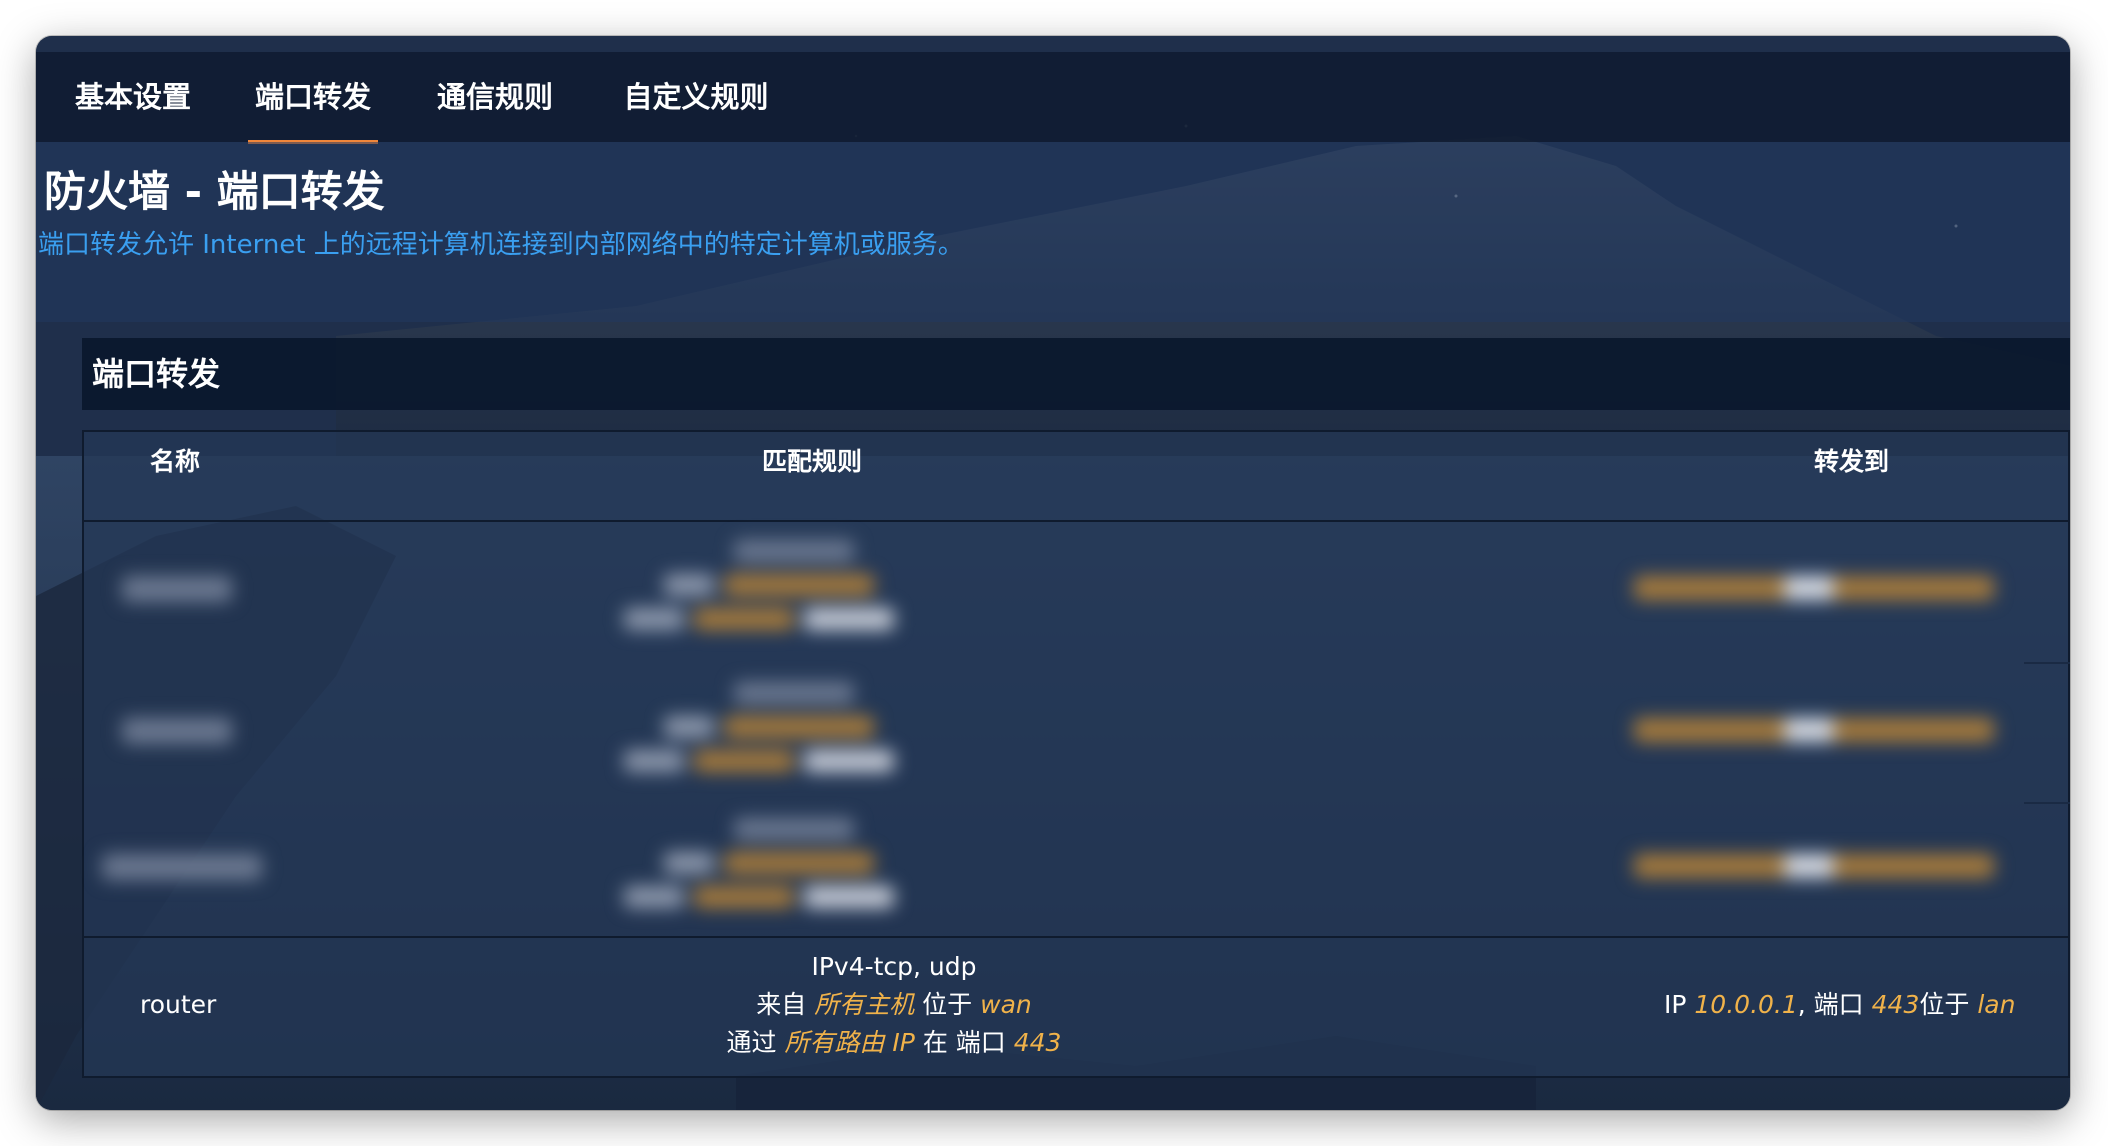  What do you see at coordinates (1852, 461) in the screenshot?
I see `column-header-forward: 转发到` at bounding box center [1852, 461].